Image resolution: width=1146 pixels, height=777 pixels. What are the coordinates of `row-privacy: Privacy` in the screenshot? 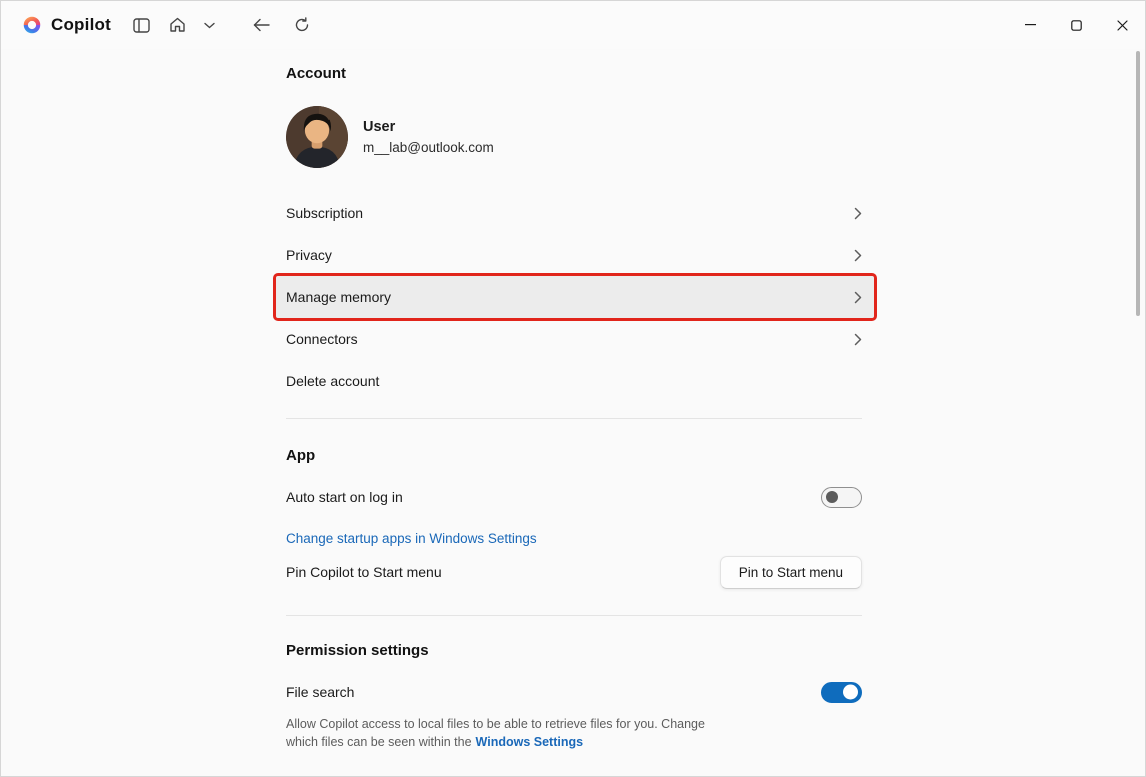 It's located at (575, 255).